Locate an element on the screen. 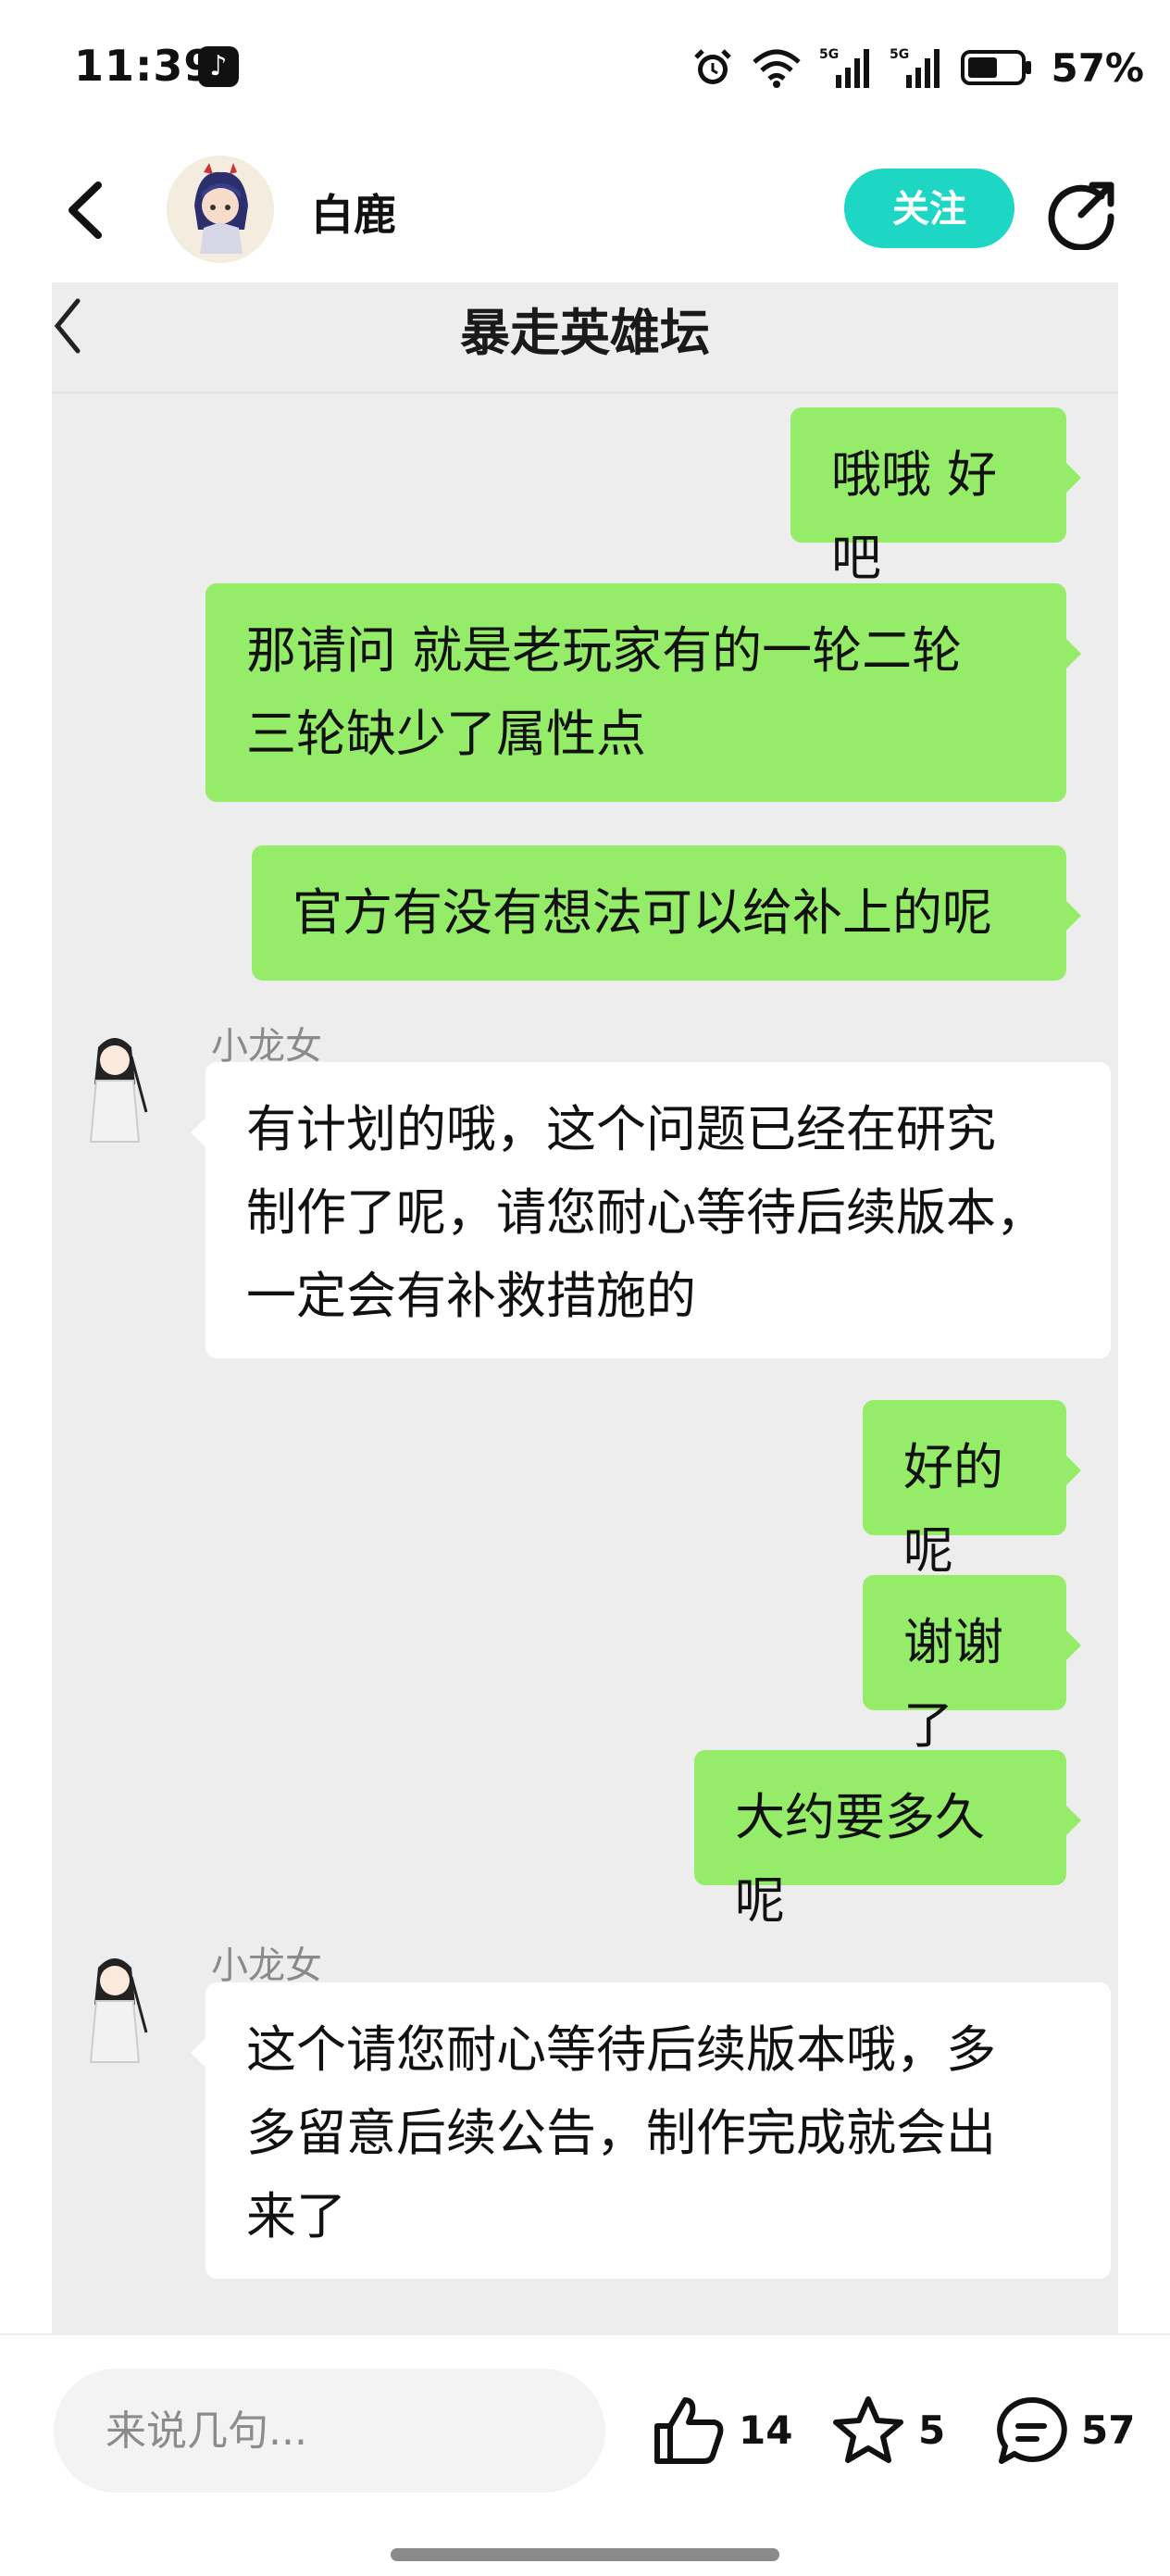 This screenshot has width=1170, height=2576. thumbs-up-icon is located at coordinates (689, 2431).